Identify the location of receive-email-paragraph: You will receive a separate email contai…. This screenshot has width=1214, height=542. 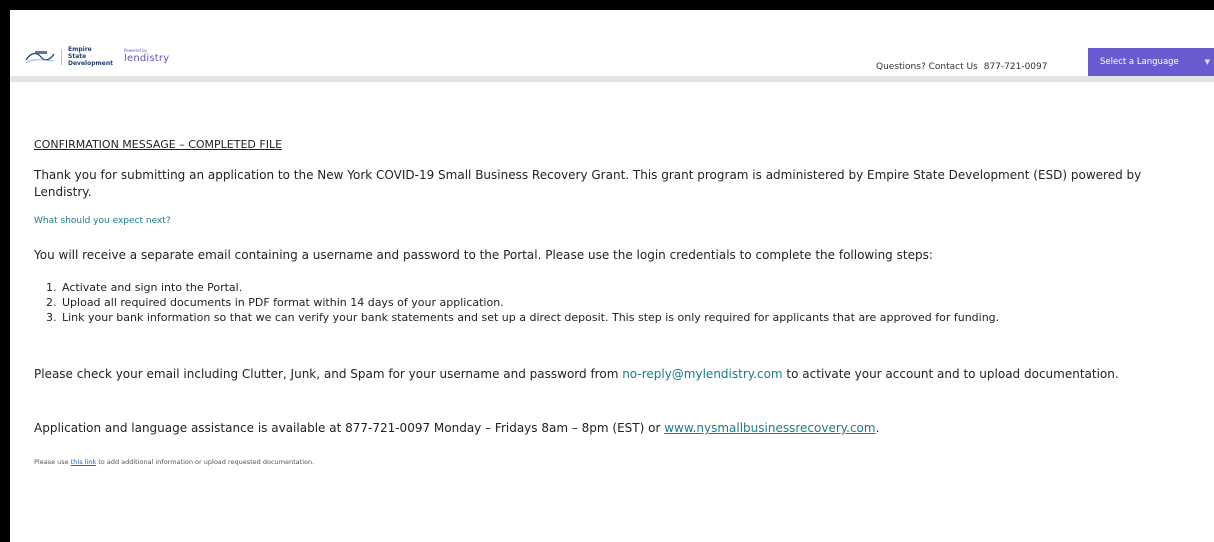
(483, 255).